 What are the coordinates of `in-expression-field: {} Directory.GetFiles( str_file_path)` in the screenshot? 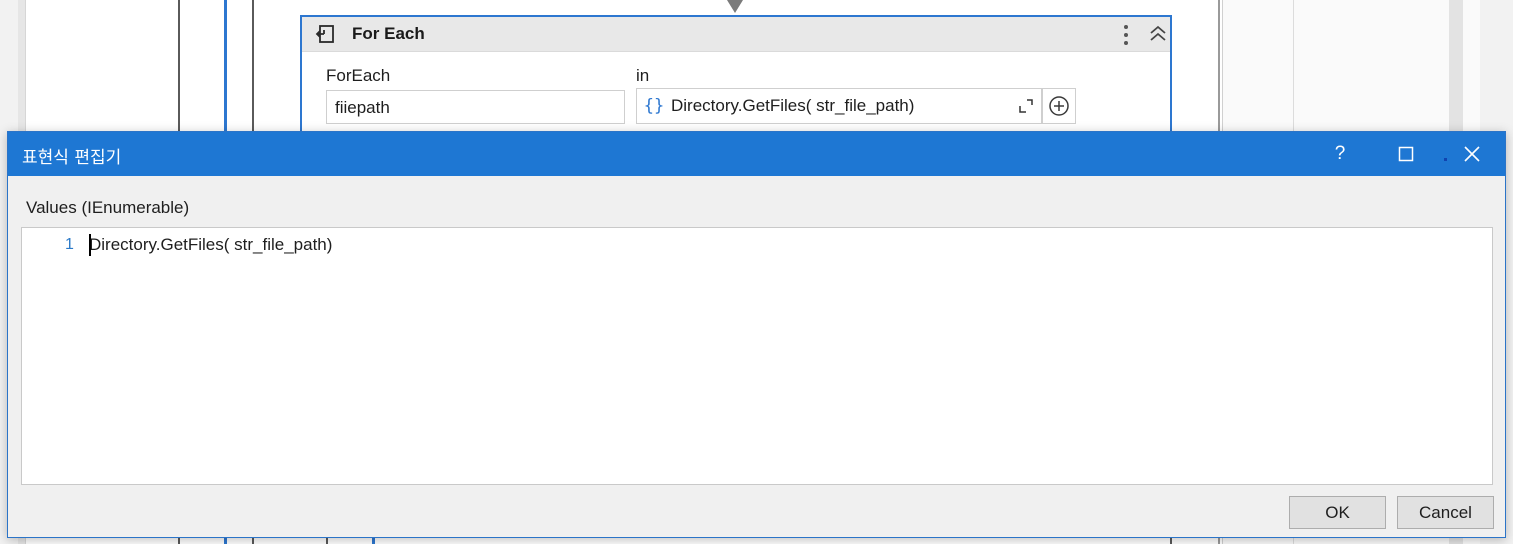 It's located at (839, 106).